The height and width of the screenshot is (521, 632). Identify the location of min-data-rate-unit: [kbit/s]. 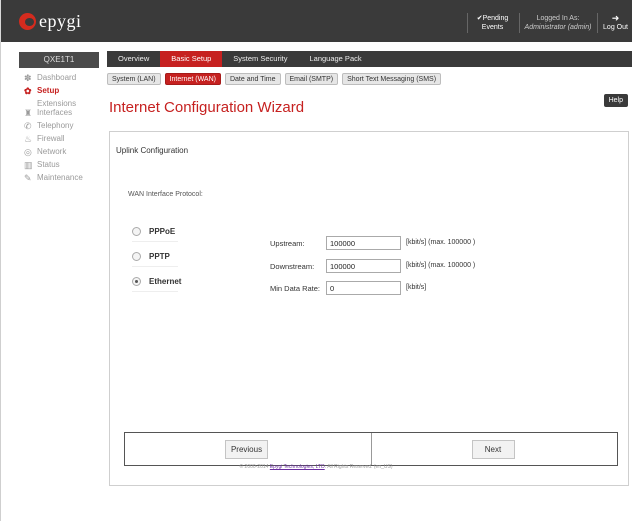
(416, 287).